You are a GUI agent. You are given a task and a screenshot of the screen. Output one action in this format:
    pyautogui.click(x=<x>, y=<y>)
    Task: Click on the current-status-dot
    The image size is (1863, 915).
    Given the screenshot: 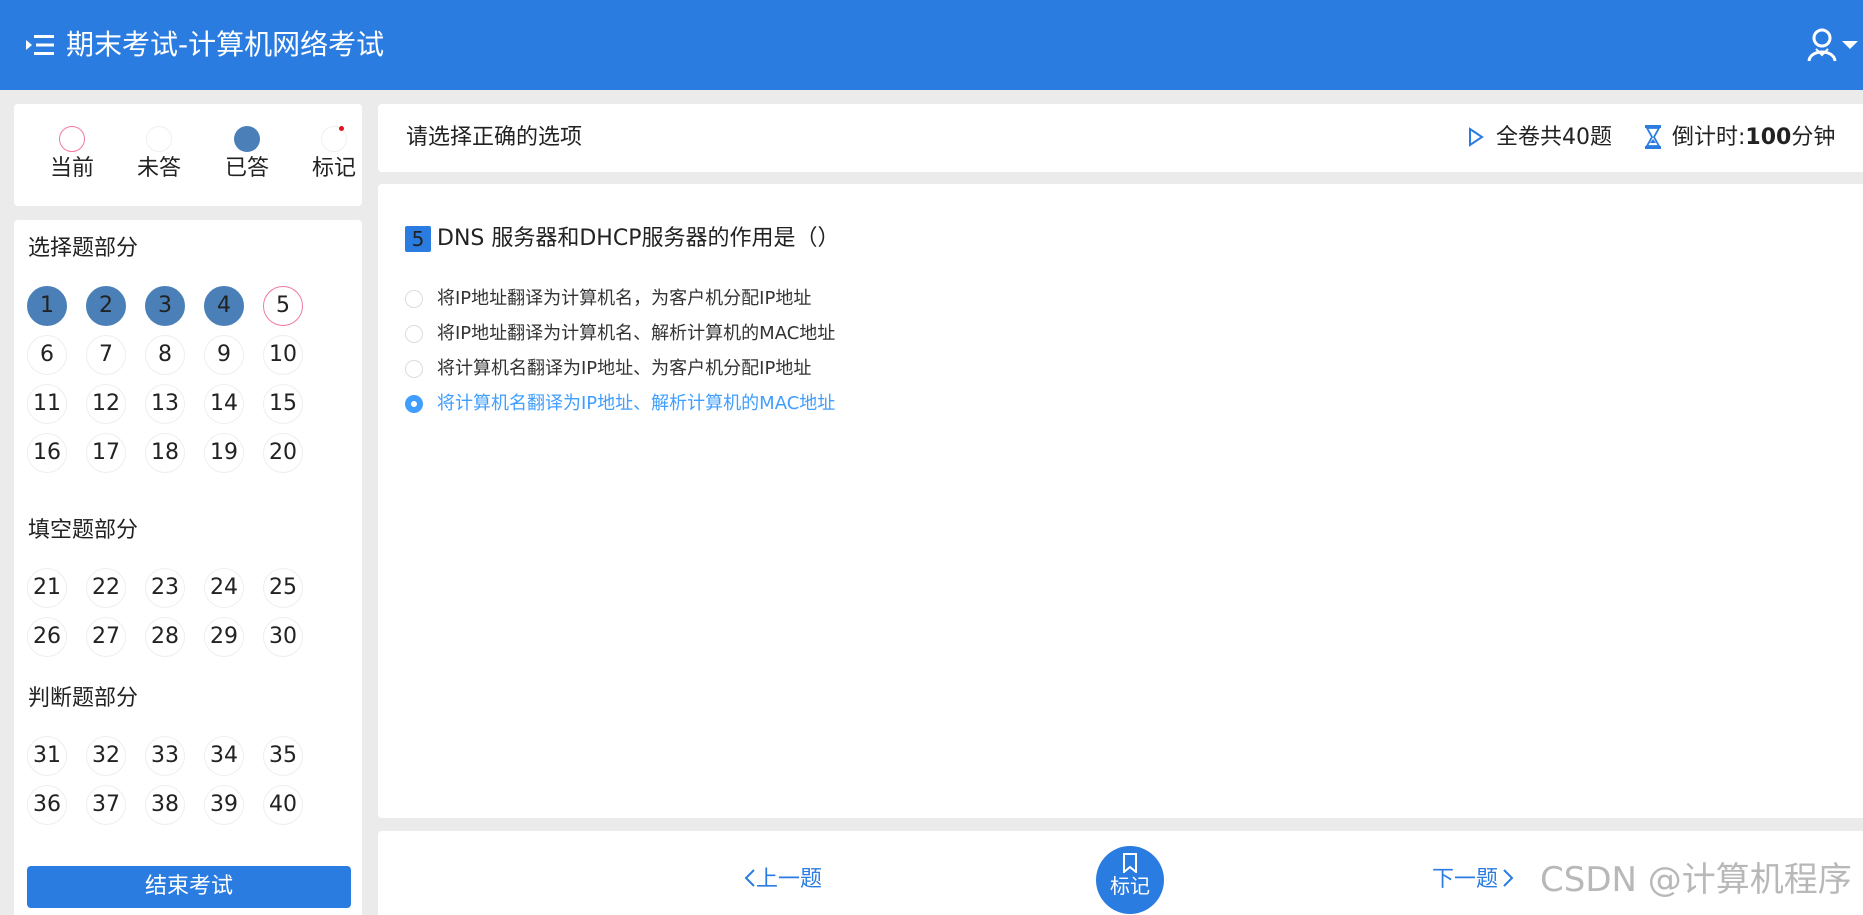 What is the action you would take?
    pyautogui.click(x=72, y=139)
    